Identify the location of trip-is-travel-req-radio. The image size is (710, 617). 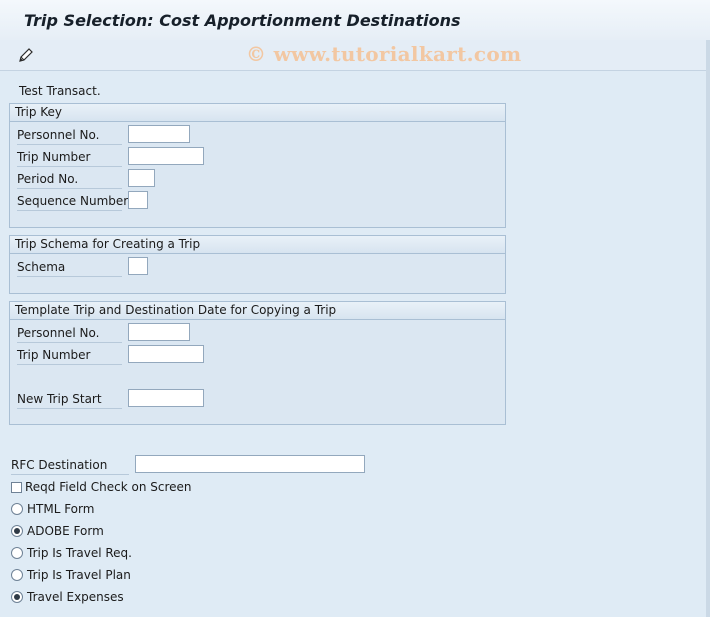
(17, 553).